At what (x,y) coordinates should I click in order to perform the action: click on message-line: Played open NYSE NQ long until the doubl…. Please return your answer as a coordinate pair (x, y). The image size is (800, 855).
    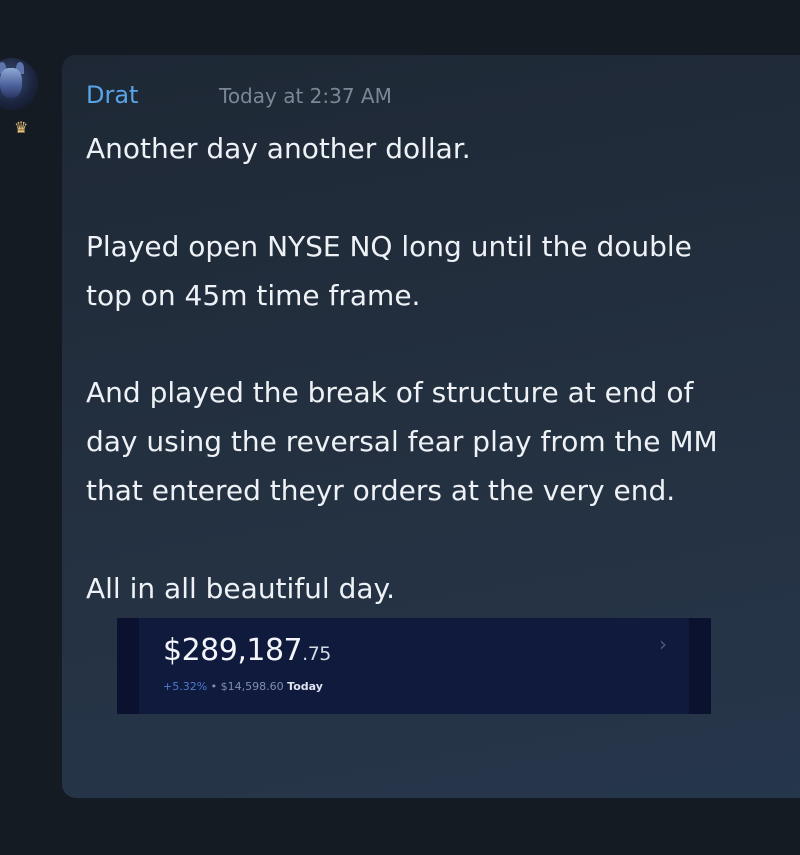
    Looking at the image, I should click on (389, 246).